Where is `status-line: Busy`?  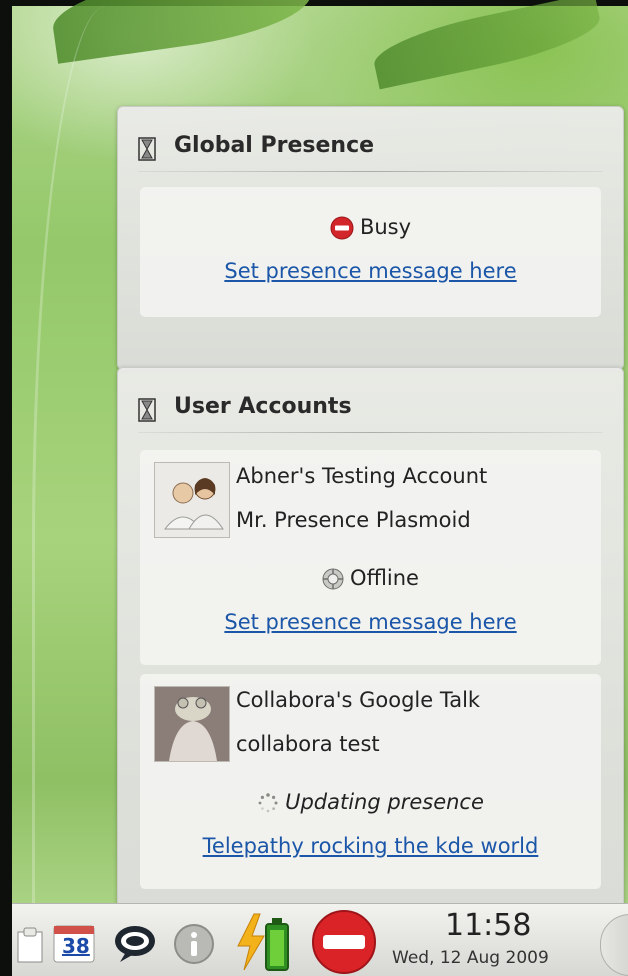 status-line: Busy is located at coordinates (370, 227).